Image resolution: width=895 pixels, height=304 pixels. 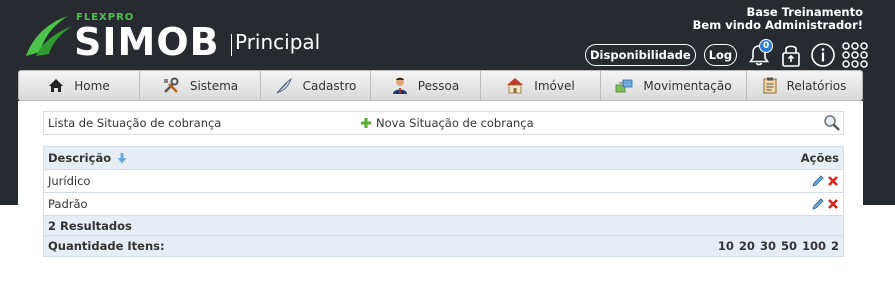 I want to click on header-actions: Disponibilidade Log 0, so click(x=729, y=54).